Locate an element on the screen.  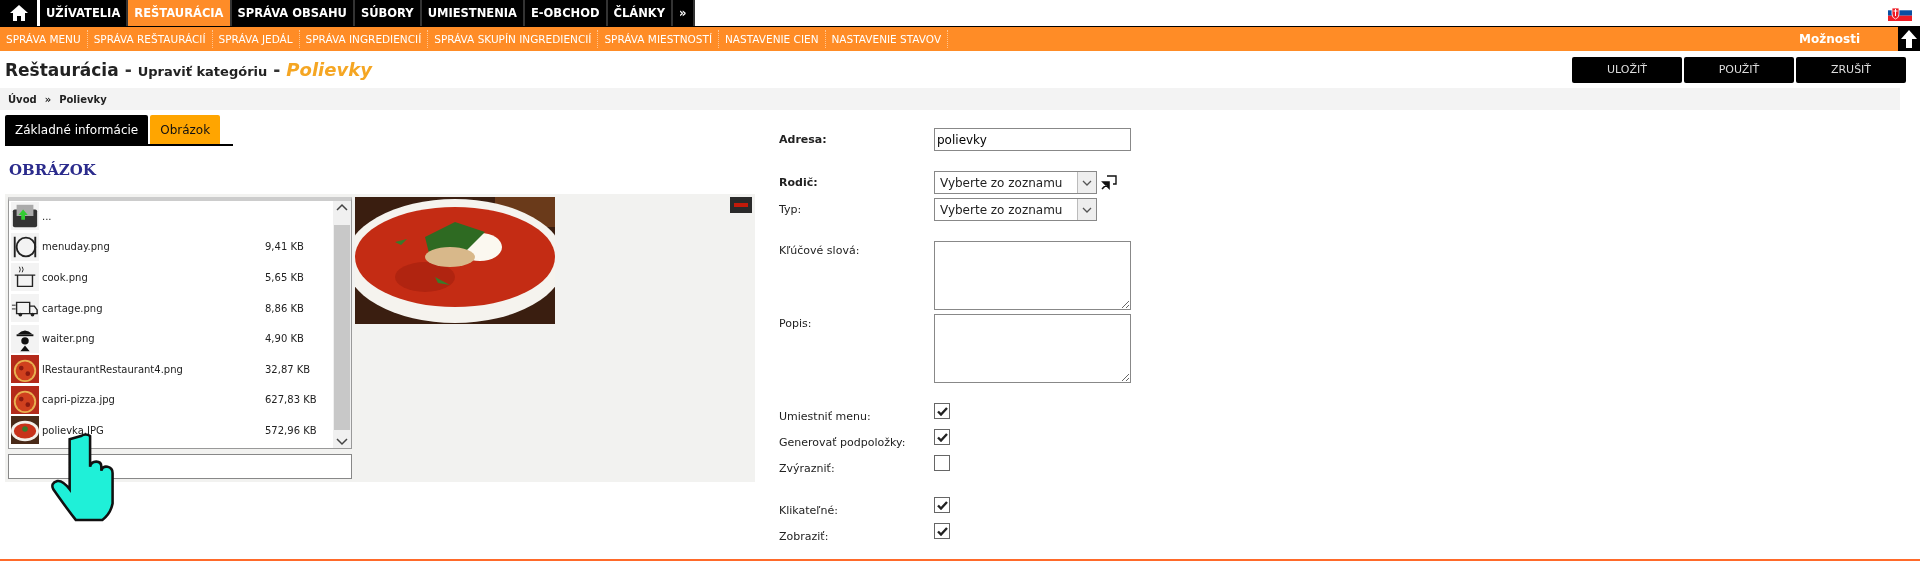
field-label: Klikateľné: is located at coordinates (809, 510).